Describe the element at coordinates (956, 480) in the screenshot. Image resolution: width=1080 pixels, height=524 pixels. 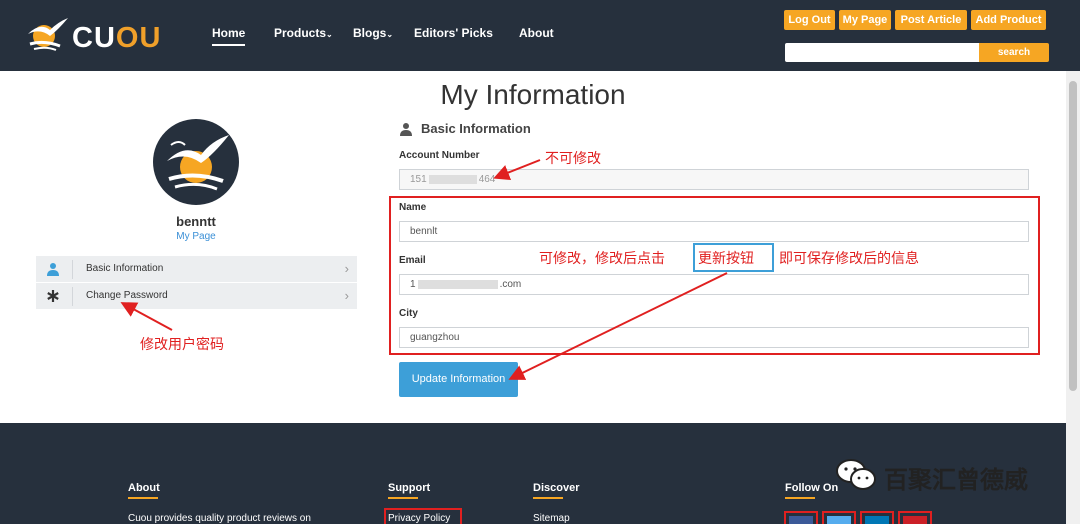
I see `watermark-text: 百聚汇曾德威` at that location.